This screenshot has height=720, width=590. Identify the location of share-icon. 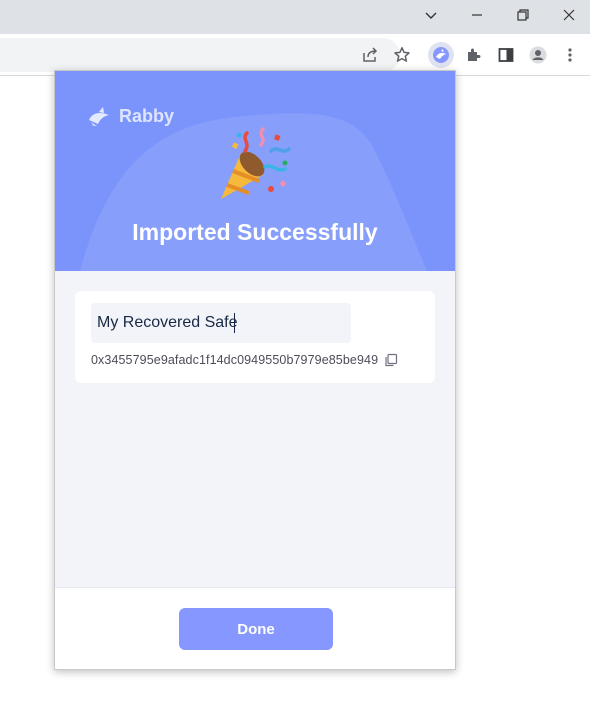
(370, 54).